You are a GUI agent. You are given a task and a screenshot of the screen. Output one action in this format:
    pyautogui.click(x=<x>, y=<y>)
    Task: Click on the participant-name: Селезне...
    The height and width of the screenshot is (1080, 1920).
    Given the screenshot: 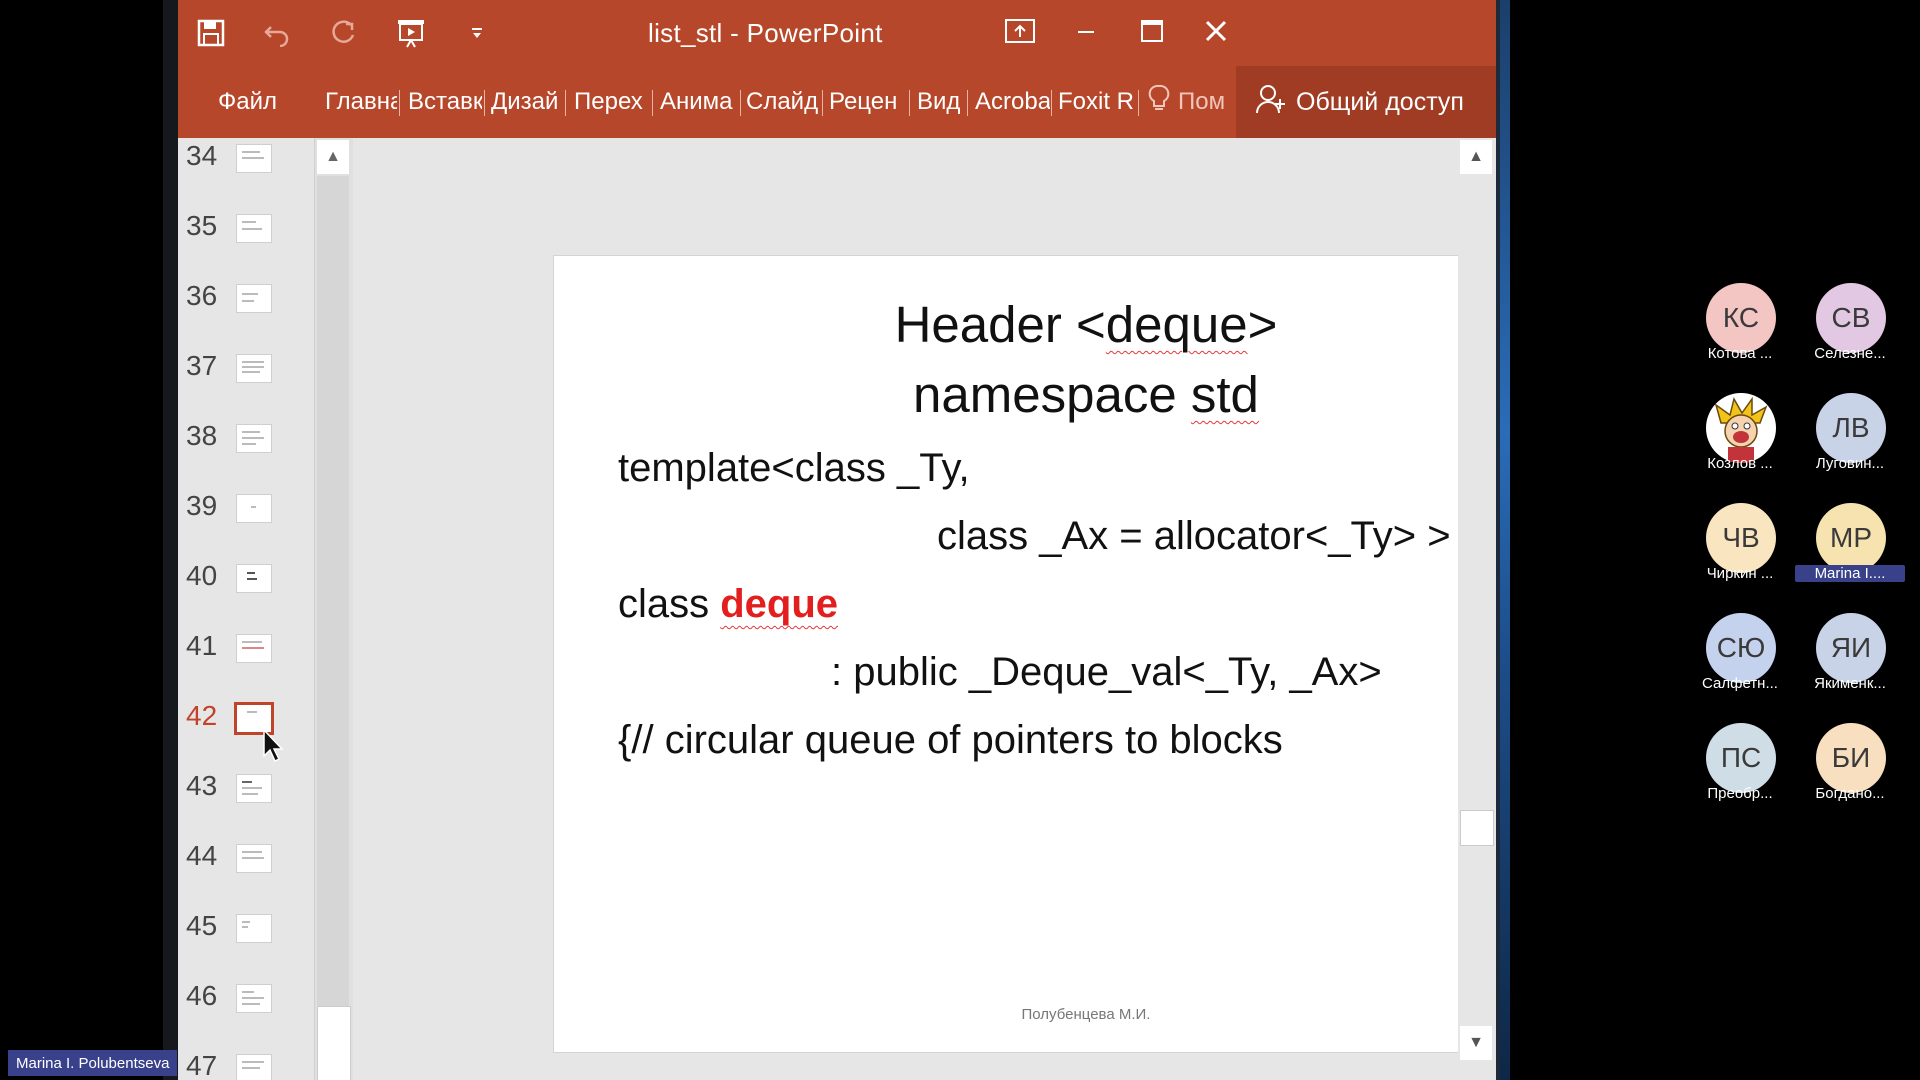 What is the action you would take?
    pyautogui.click(x=1850, y=353)
    